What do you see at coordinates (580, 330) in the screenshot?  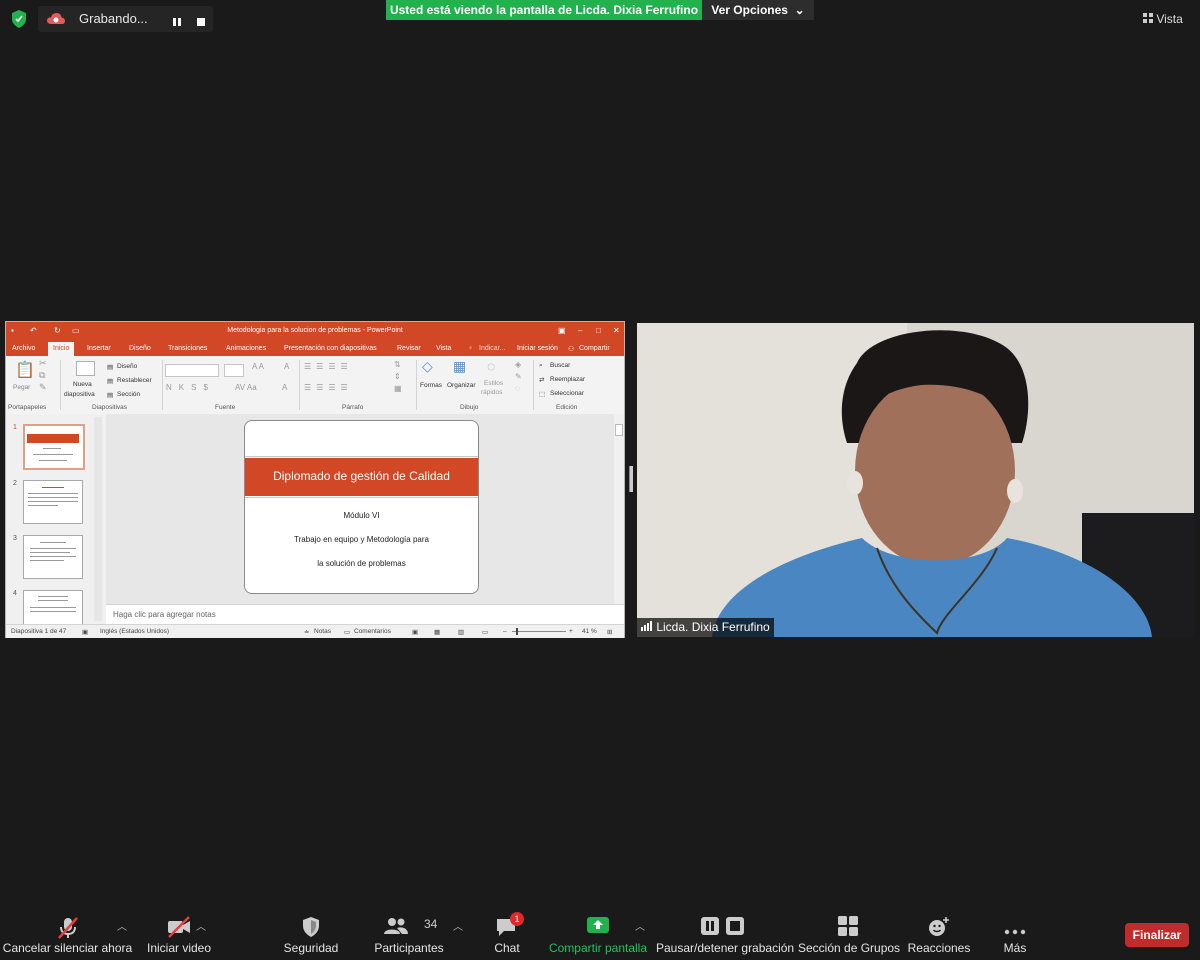 I see `minimize-icon: –` at bounding box center [580, 330].